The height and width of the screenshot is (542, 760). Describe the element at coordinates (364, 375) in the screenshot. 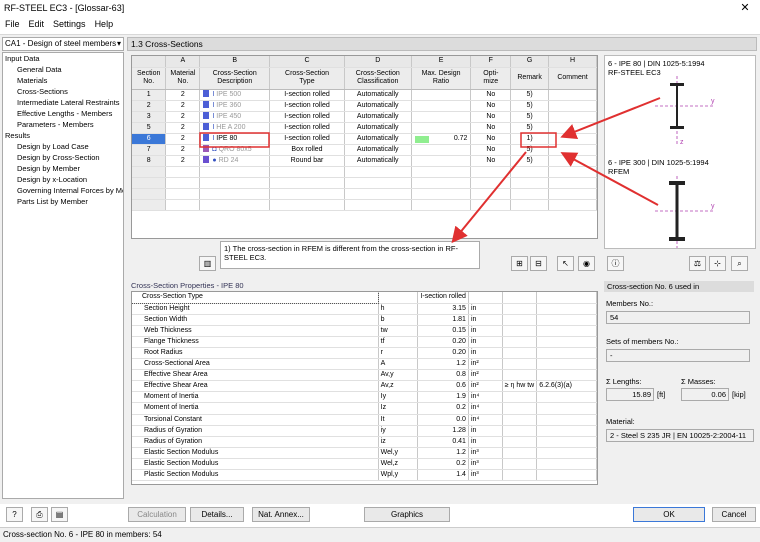

I see `property-row: Effective Shear Area Av,y 0.8 in²` at that location.